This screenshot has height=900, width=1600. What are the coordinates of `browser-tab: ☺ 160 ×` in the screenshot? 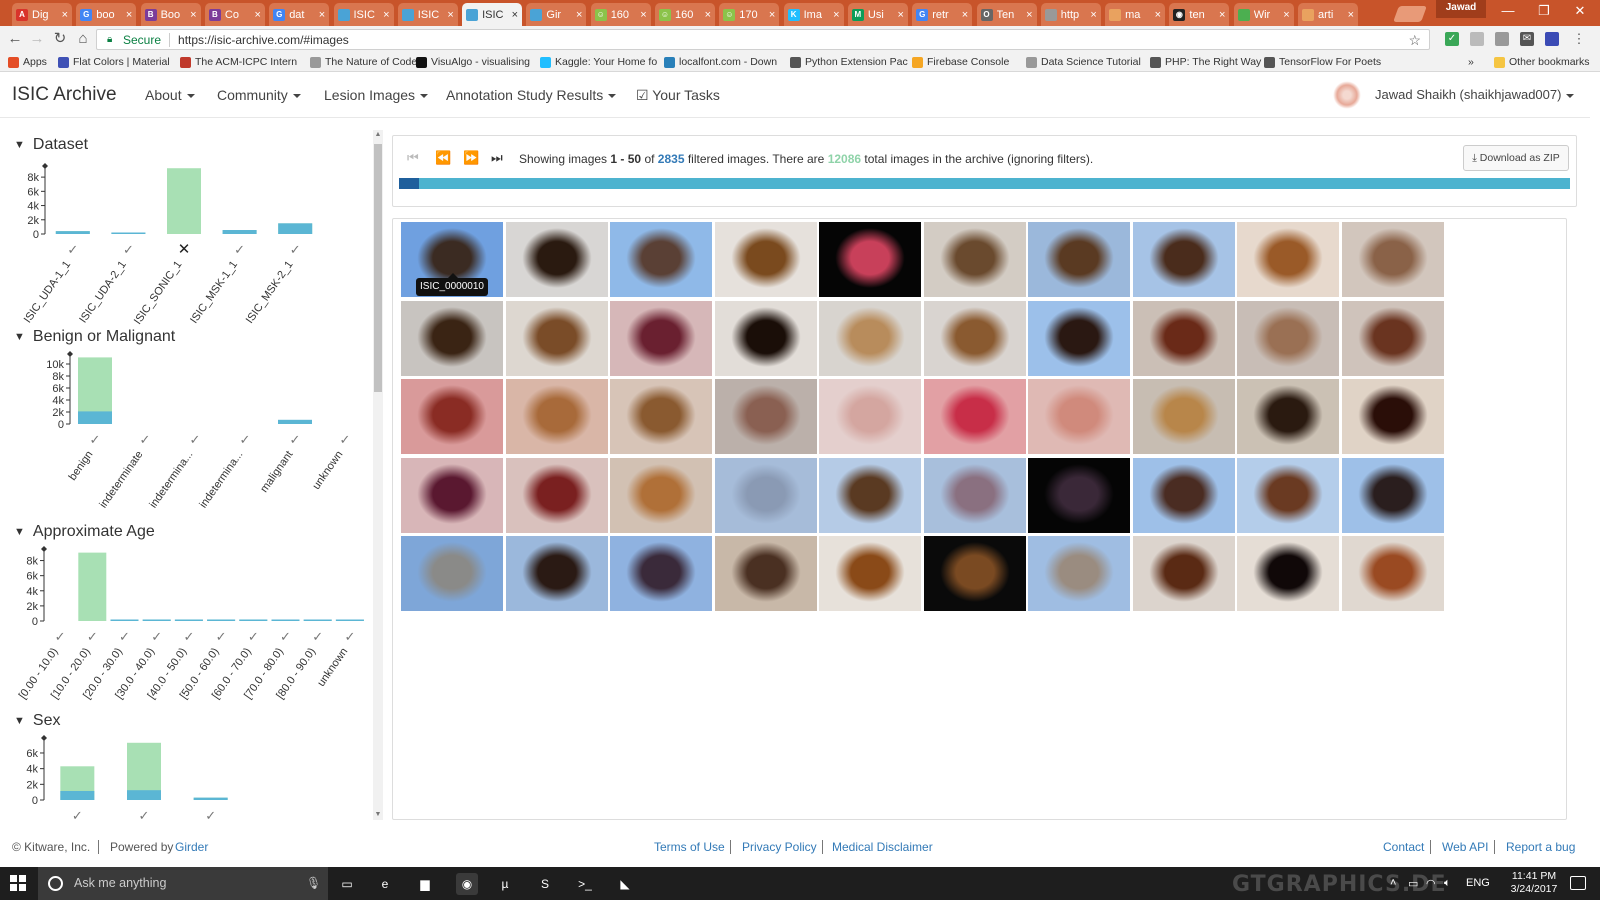 It's located at (685, 14).